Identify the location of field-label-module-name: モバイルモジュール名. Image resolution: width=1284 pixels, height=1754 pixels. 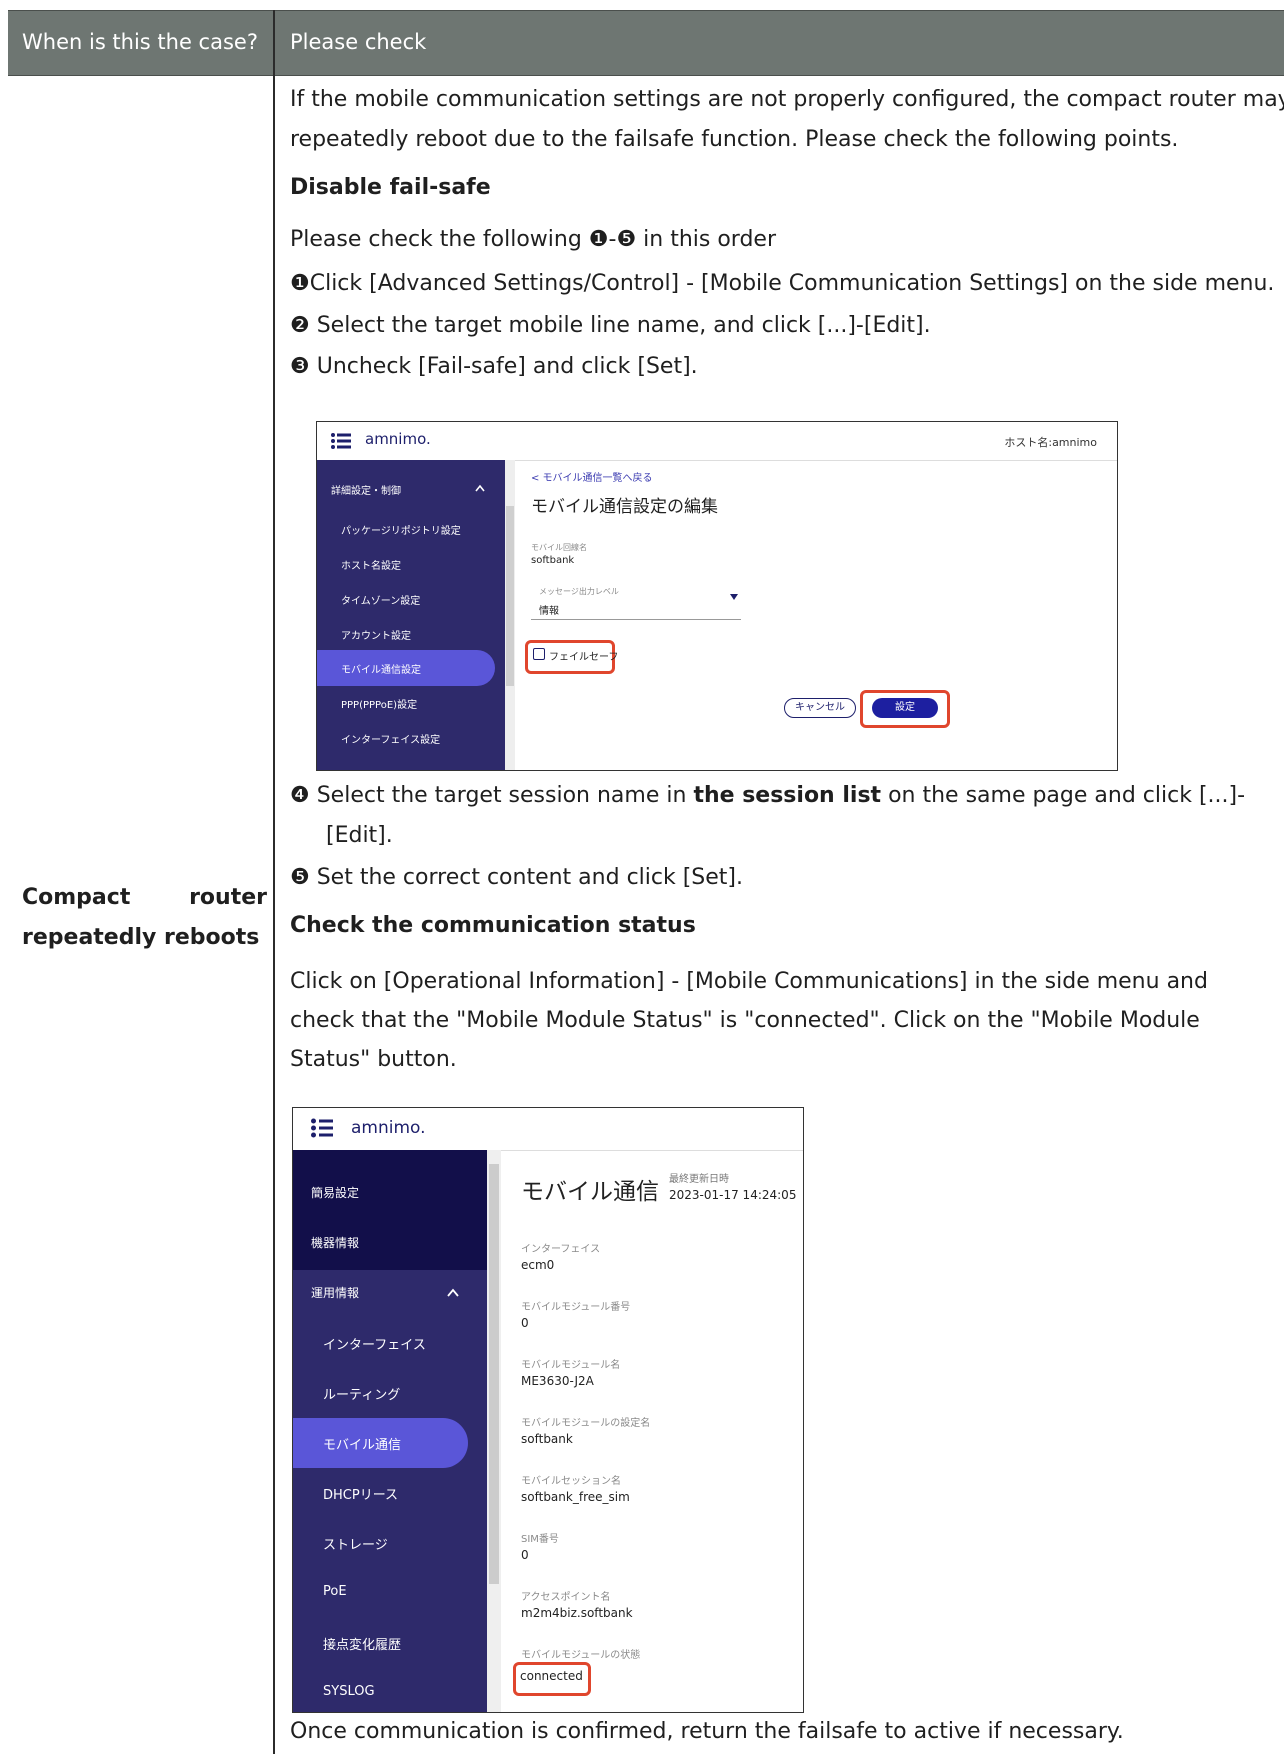
(571, 1365).